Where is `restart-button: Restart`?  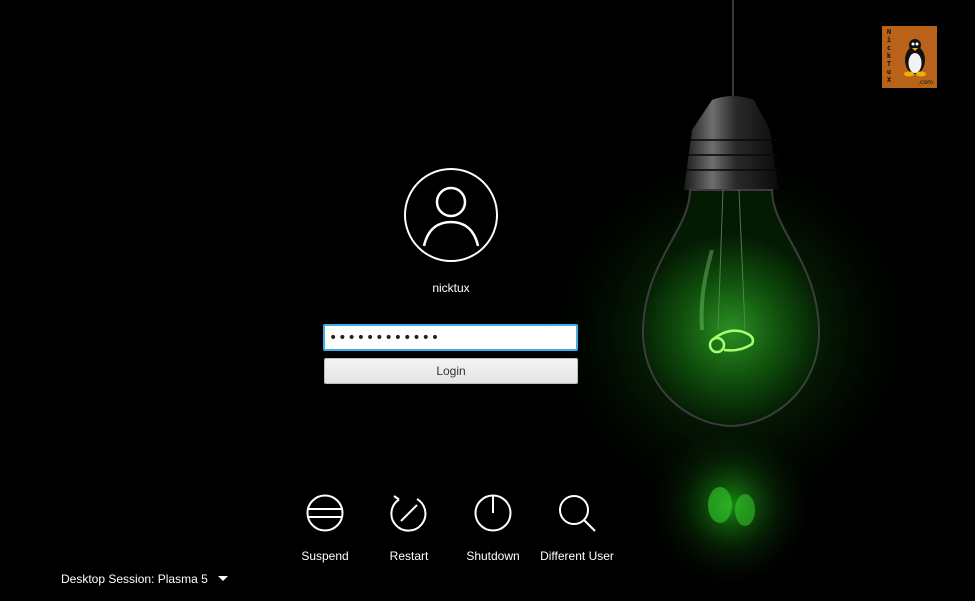 restart-button: Restart is located at coordinates (409, 528).